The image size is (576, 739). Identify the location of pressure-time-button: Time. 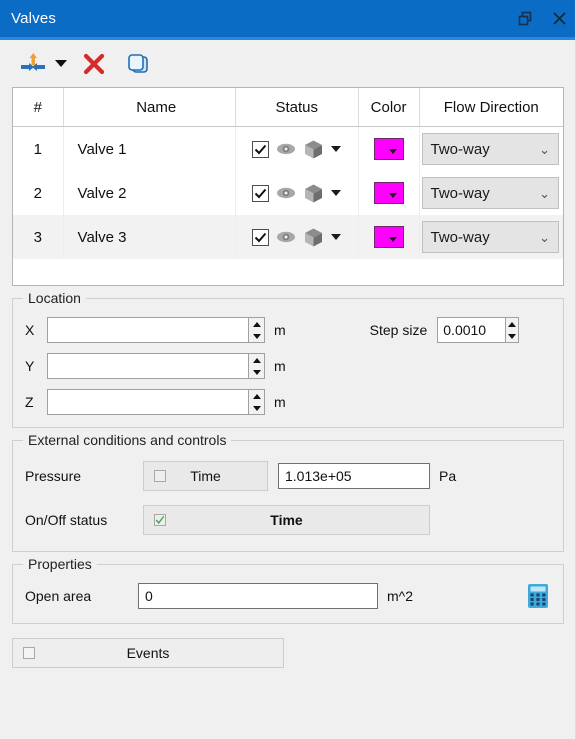
(205, 476).